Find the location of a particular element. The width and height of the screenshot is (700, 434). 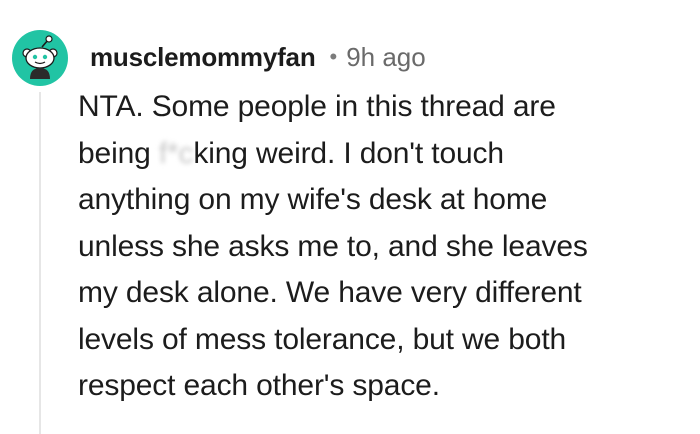

snoo-avatar-icon is located at coordinates (40, 57).